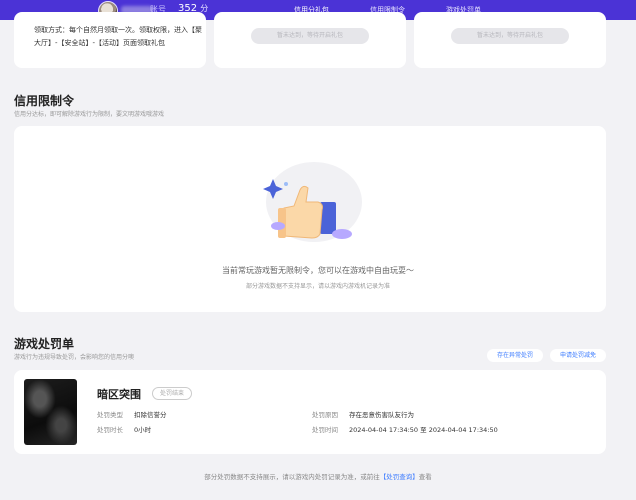 This screenshot has height=500, width=636. I want to click on penalty-duration-label: 处罚时长, so click(110, 430).